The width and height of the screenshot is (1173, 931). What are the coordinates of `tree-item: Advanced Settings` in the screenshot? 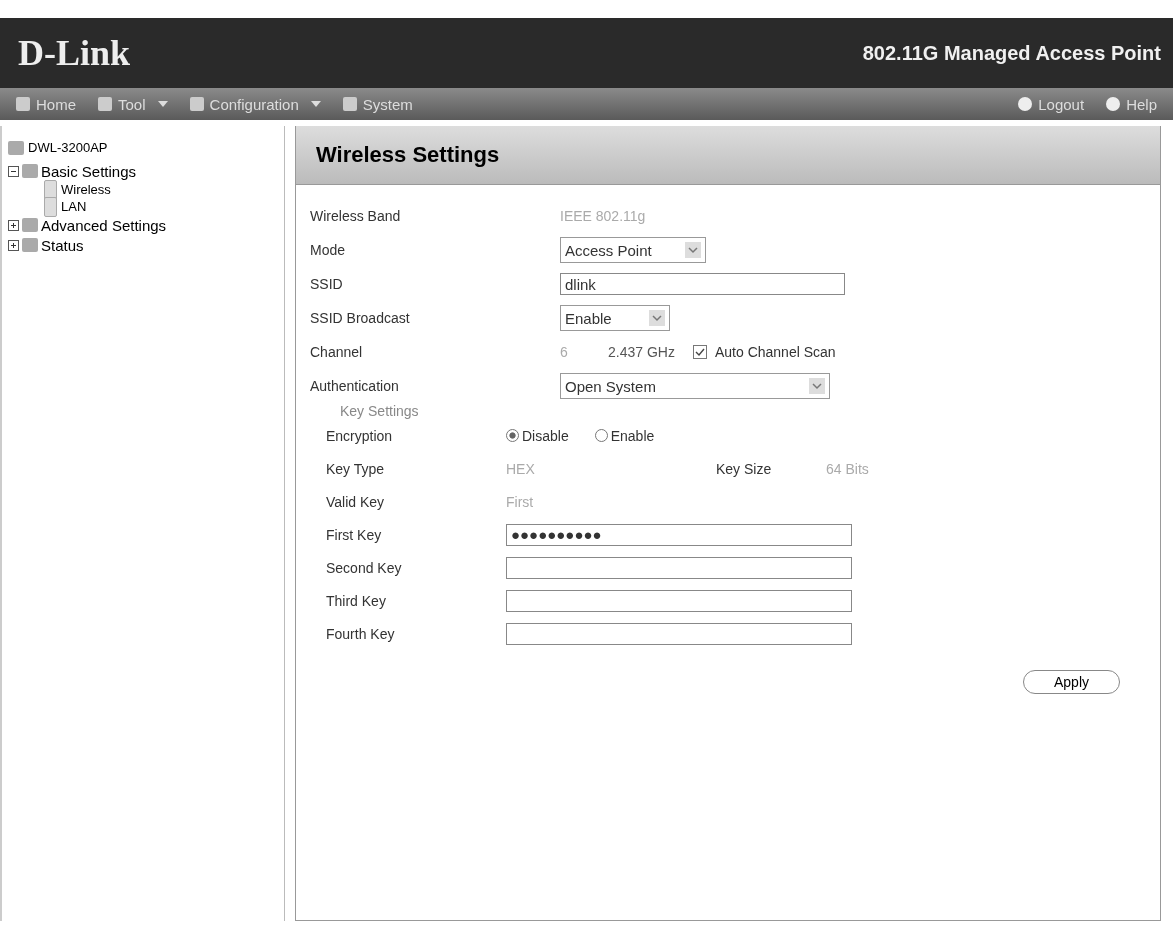 It's located at (146, 225).